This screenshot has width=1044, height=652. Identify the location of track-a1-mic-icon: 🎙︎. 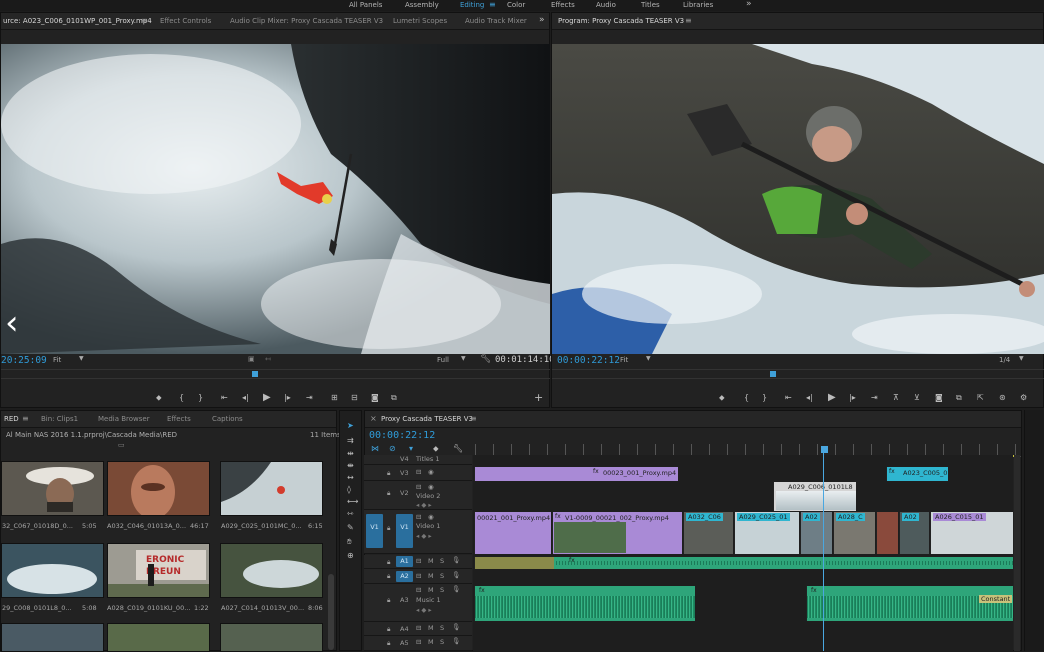
(456, 560).